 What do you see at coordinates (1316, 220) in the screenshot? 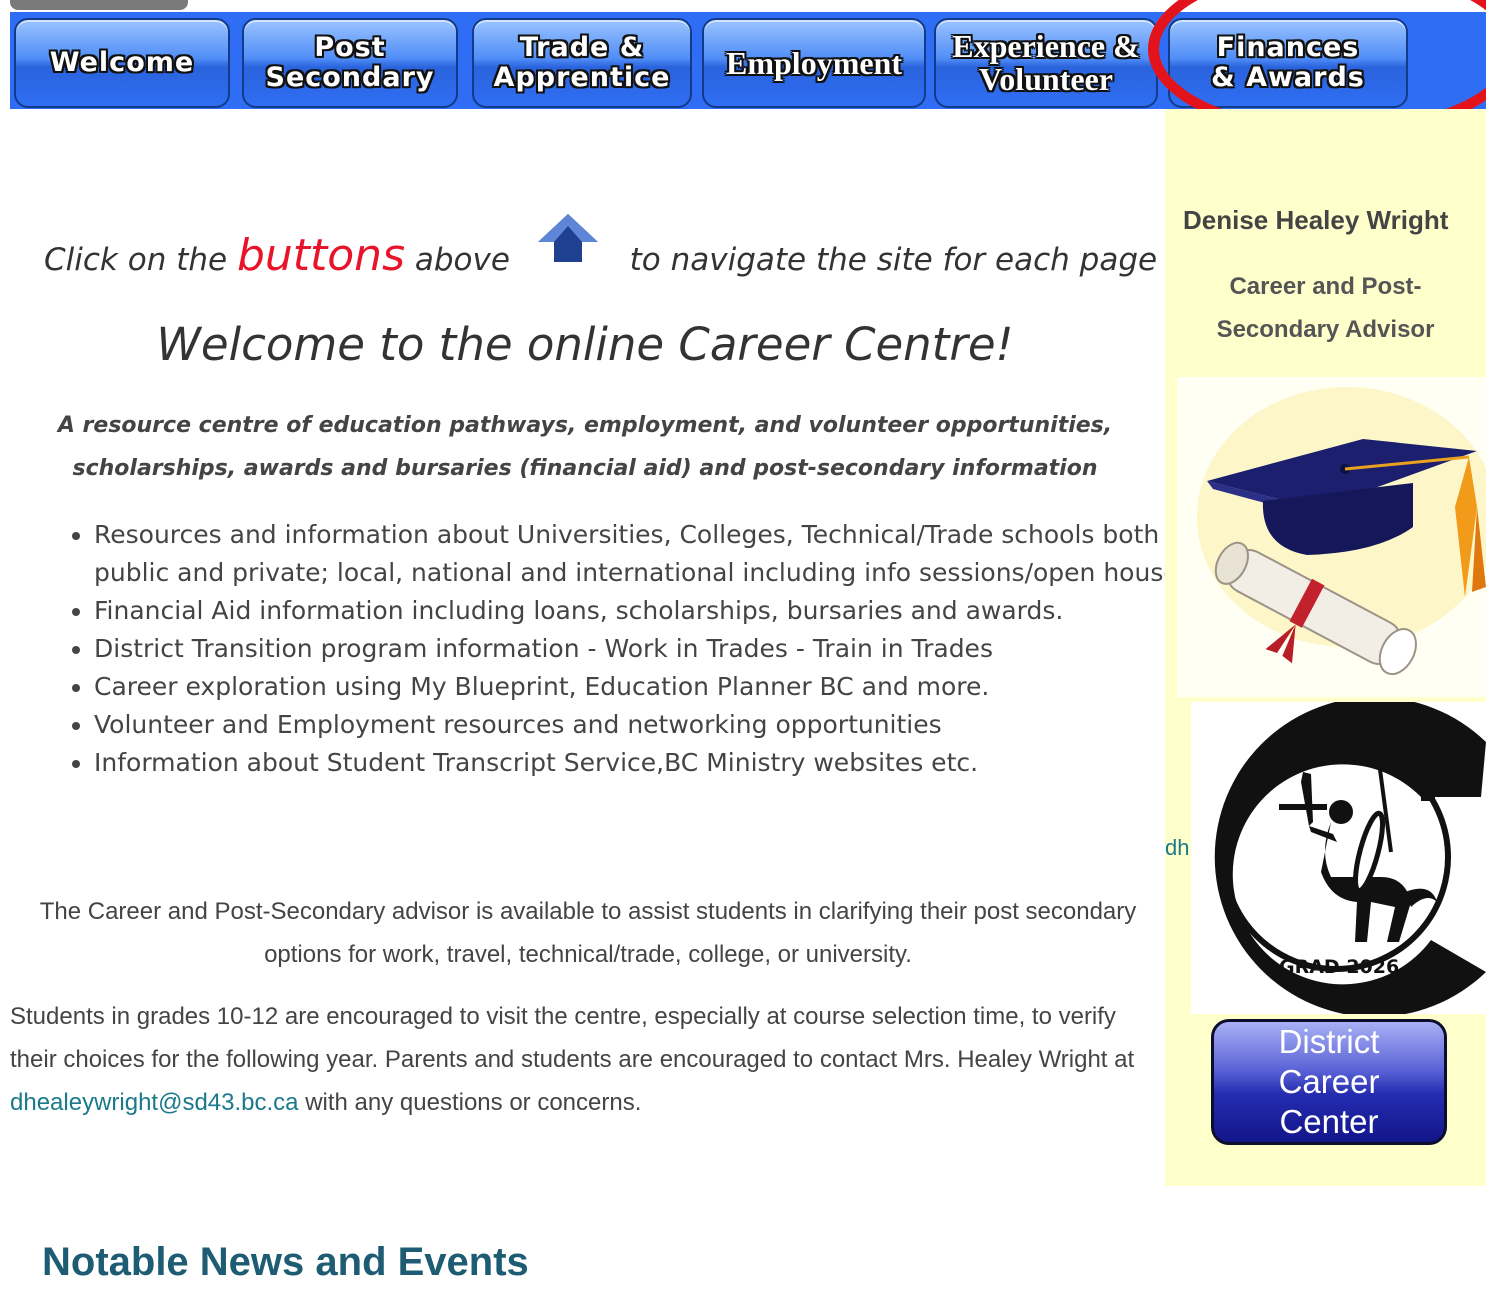
I see `advisor-name: Denise Healey Wright` at bounding box center [1316, 220].